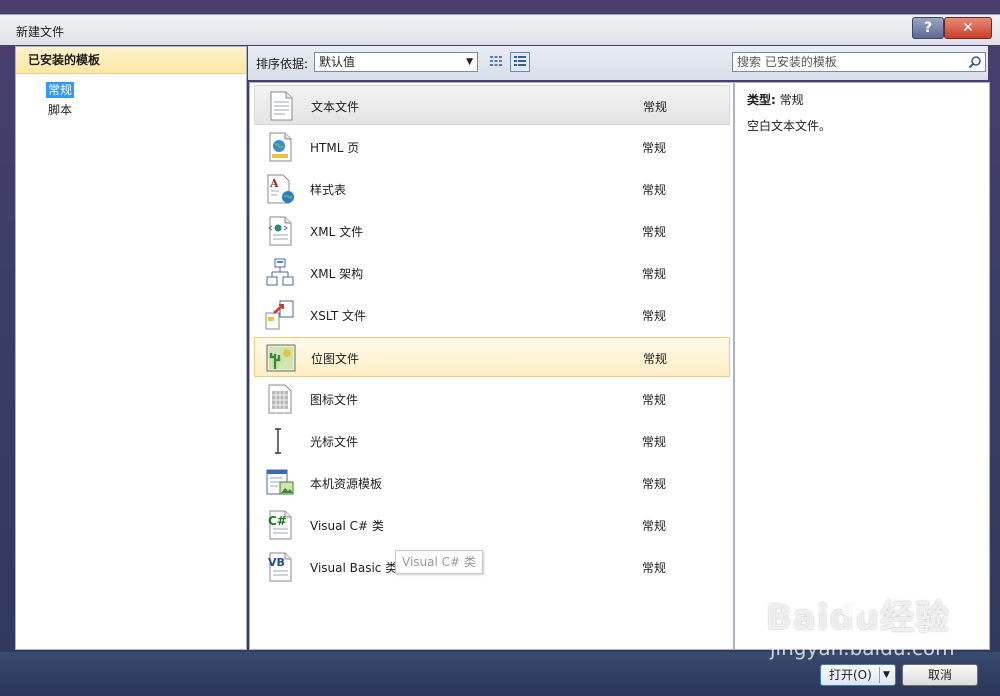  I want to click on bitmap-file-icon, so click(281, 358).